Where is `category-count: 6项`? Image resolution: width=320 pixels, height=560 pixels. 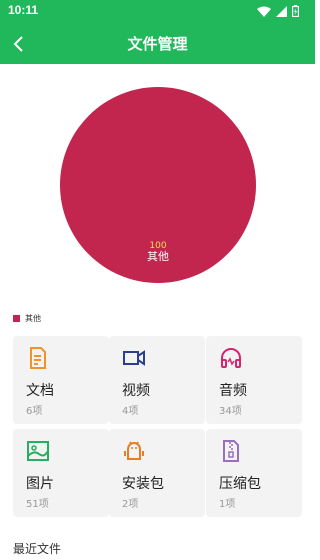
category-count: 6项 is located at coordinates (34, 411).